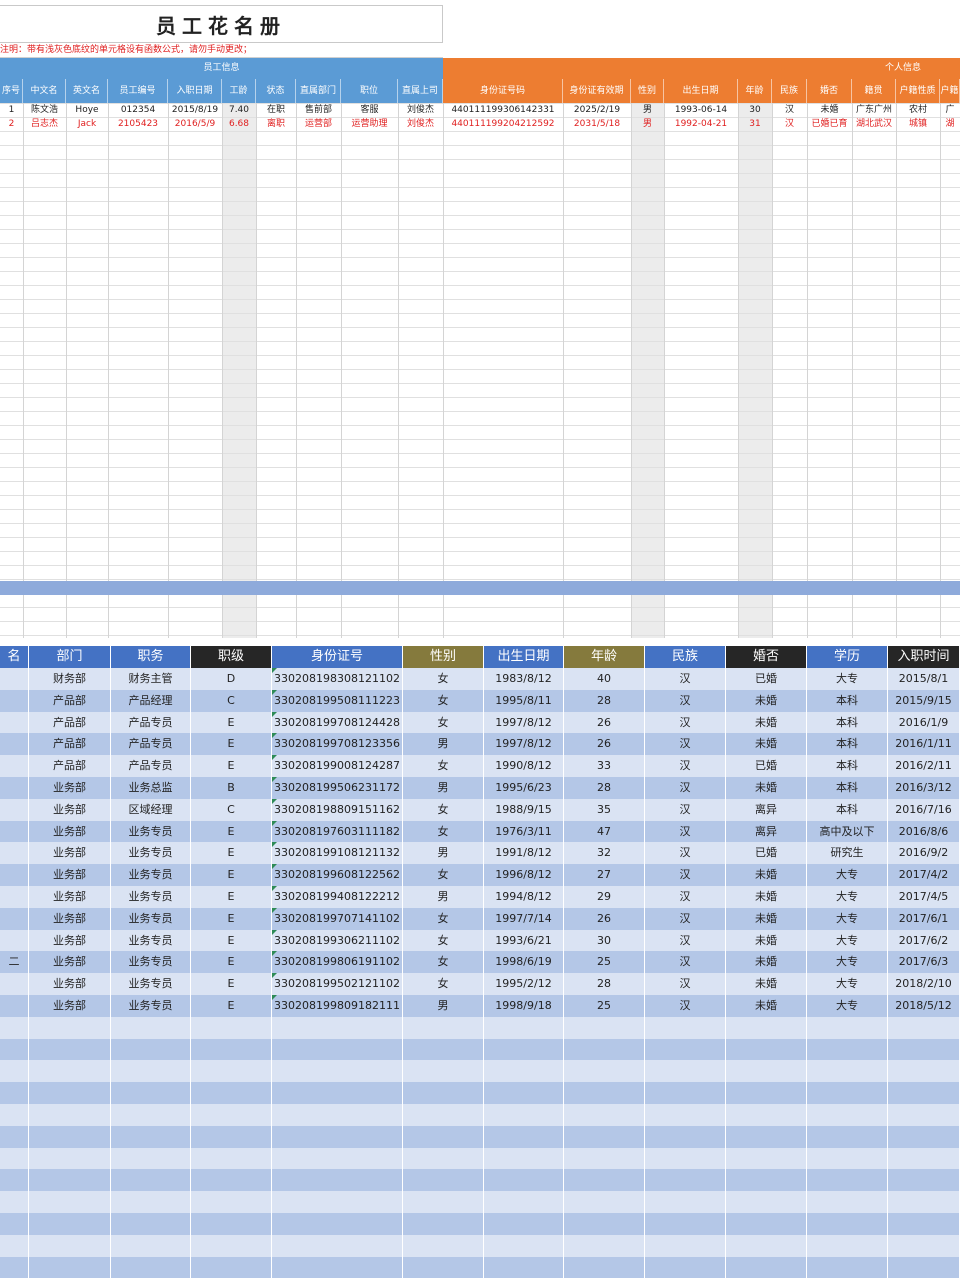 Image resolution: width=960 pixels, height=1280 pixels. I want to click on table-cell: 47, so click(604, 831).